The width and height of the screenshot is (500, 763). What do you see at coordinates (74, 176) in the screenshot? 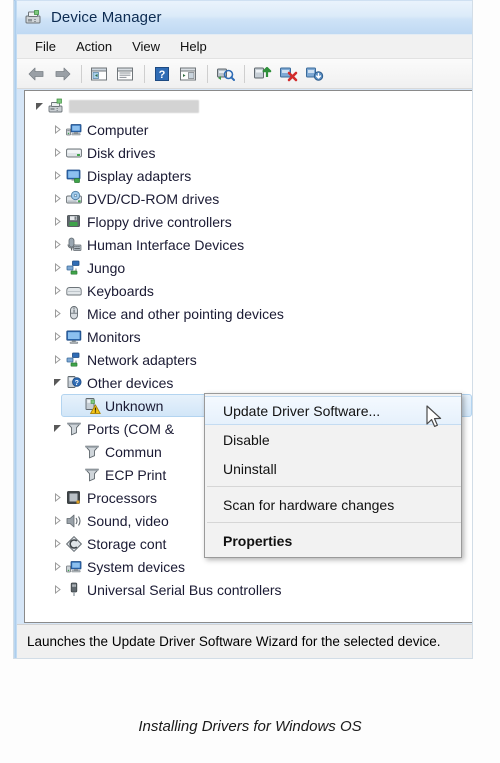
I see `display-adapter-icon` at bounding box center [74, 176].